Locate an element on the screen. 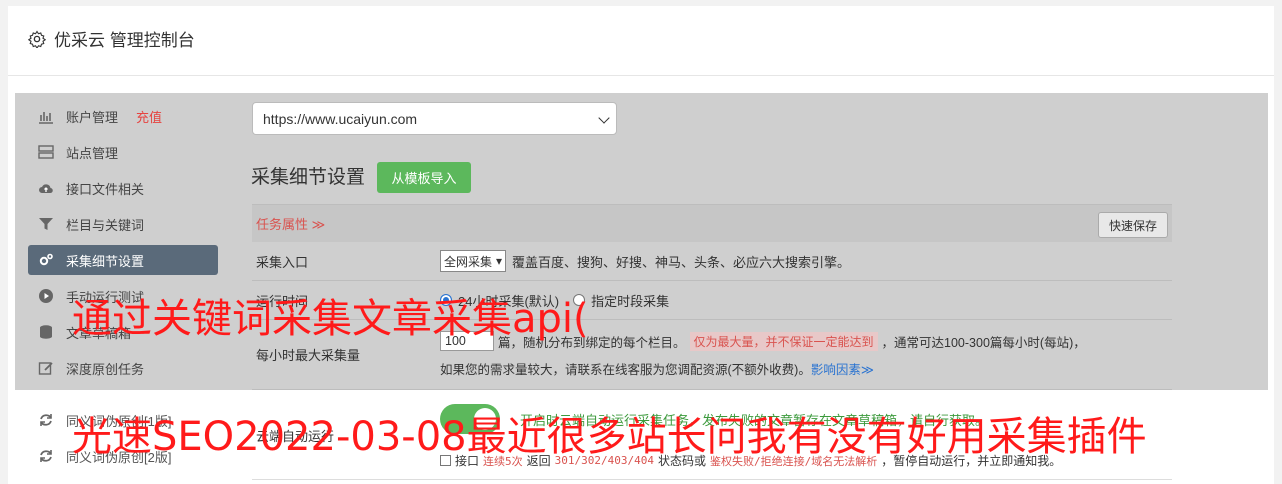 The image size is (1282, 484). row-value: 全网采集 ▾ 覆盖百度、搜狗、好搜、神马、头条、必应六大搜索引擎。 is located at coordinates (806, 261).